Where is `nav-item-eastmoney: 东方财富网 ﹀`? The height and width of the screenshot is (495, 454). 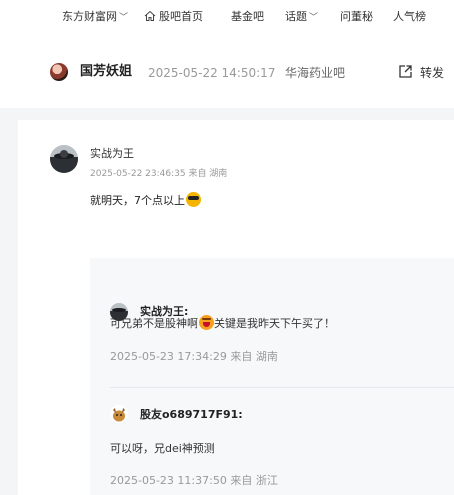 nav-item-eastmoney: 东方财富网 ﹀ is located at coordinates (95, 17).